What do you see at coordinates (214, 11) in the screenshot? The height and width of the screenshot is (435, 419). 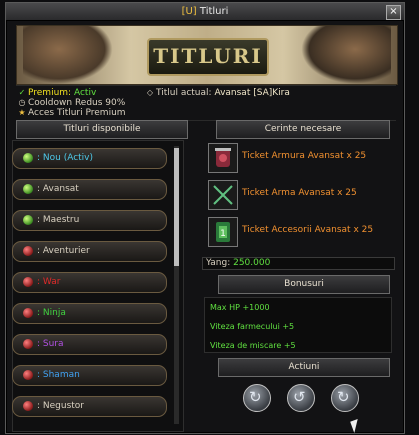 I see `window-title: Titluri` at bounding box center [214, 11].